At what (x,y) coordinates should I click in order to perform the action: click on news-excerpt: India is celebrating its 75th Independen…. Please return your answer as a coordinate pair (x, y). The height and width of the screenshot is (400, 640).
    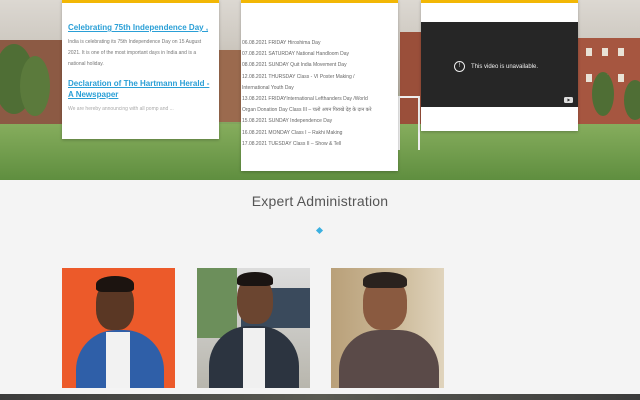
    Looking at the image, I should click on (135, 53).